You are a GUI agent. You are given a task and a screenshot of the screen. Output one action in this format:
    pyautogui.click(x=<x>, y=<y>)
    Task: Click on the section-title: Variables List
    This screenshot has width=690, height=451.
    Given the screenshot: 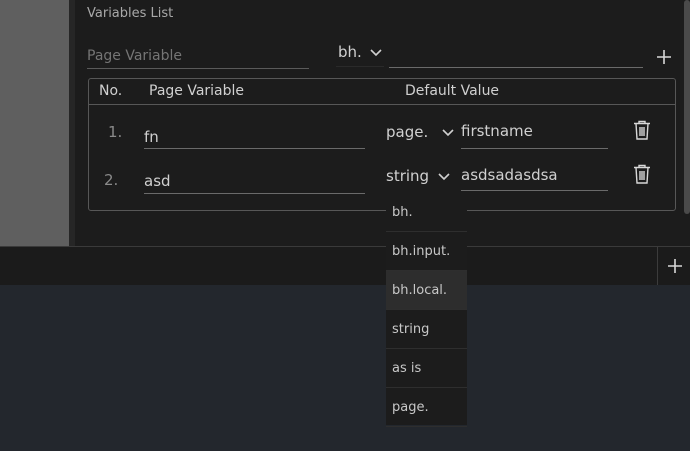 What is the action you would take?
    pyautogui.click(x=130, y=13)
    